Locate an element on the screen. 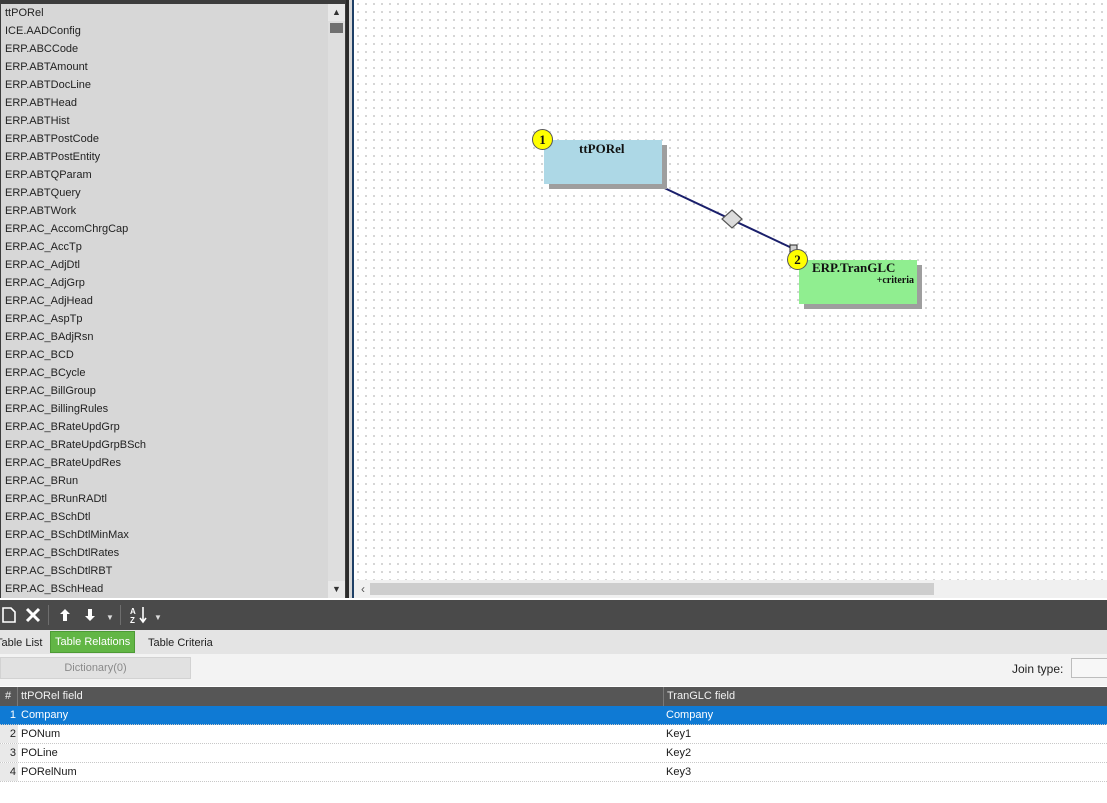 The width and height of the screenshot is (1107, 803). diagram-node-ttporel: ttPORel is located at coordinates (603, 162).